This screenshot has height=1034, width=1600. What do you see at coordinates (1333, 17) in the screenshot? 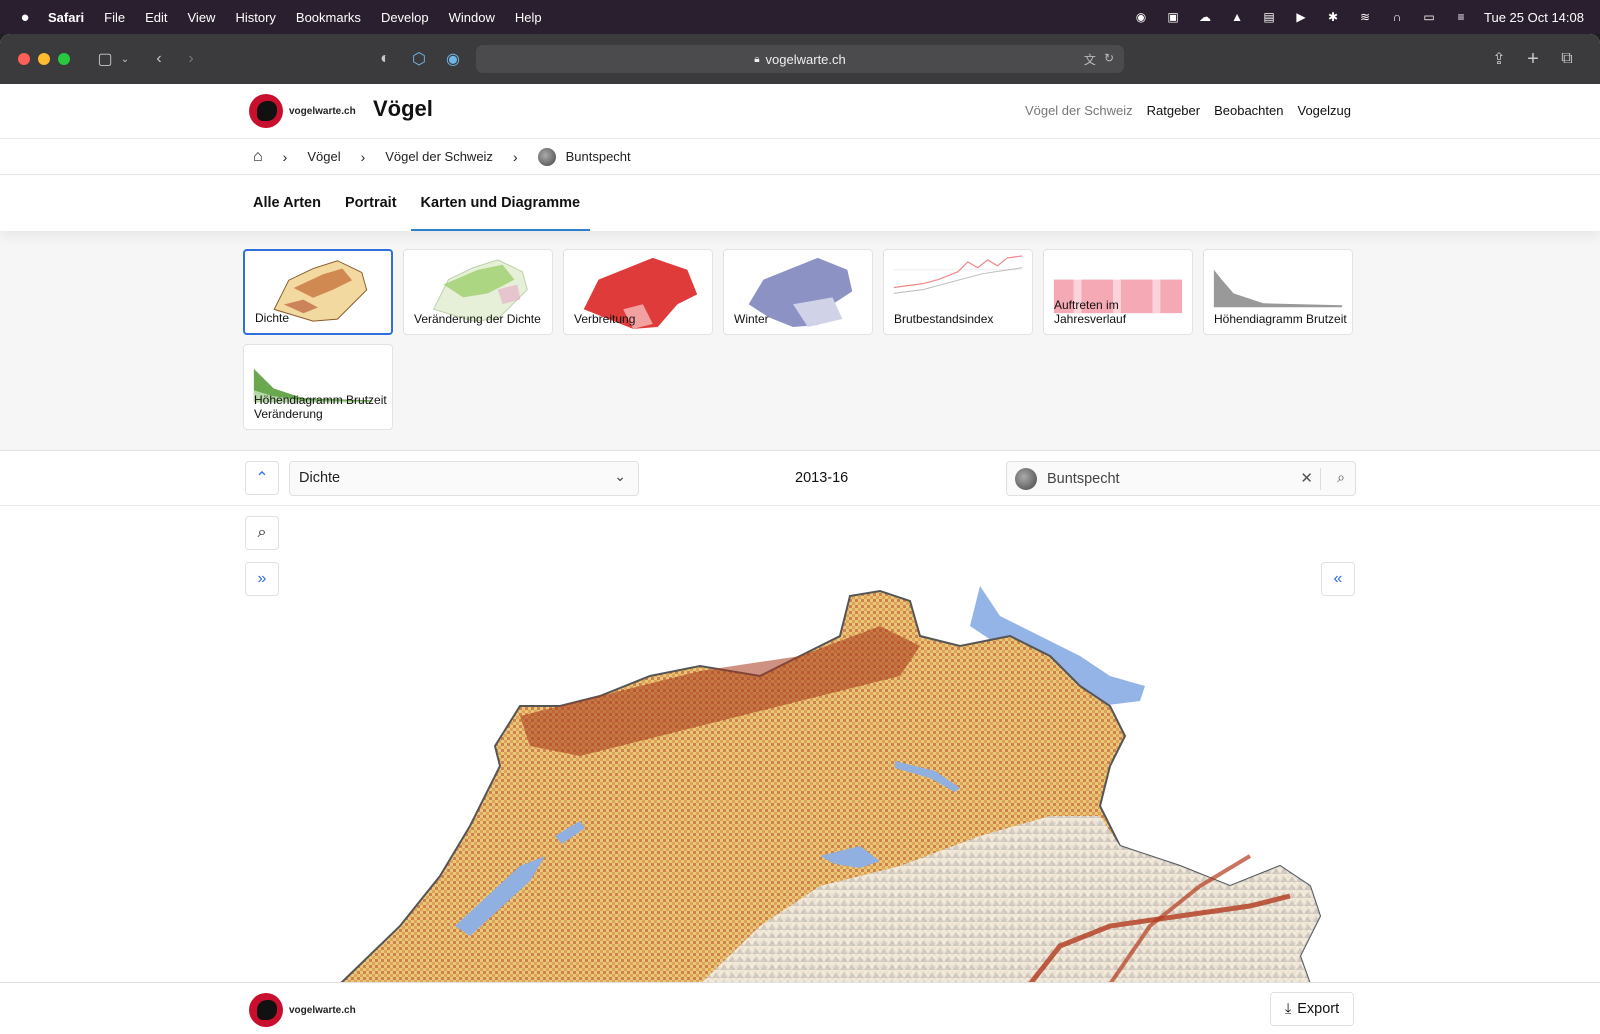
I see `bluetooth-icon: ✱` at bounding box center [1333, 17].